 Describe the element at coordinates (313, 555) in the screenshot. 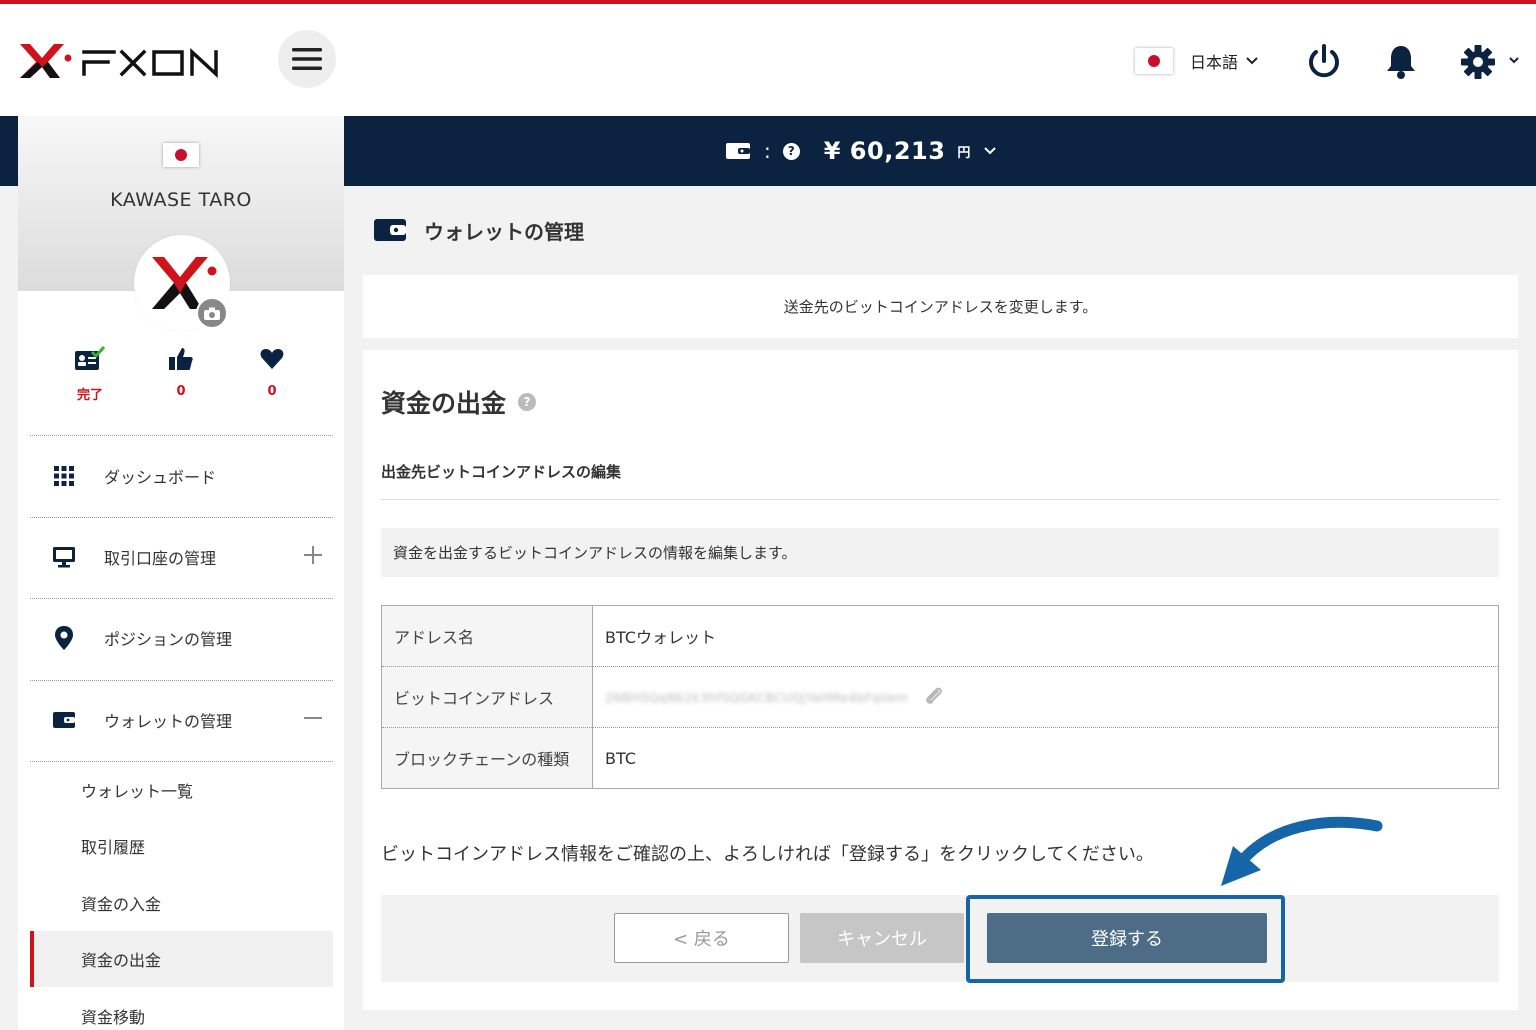

I see `plus-icon` at that location.